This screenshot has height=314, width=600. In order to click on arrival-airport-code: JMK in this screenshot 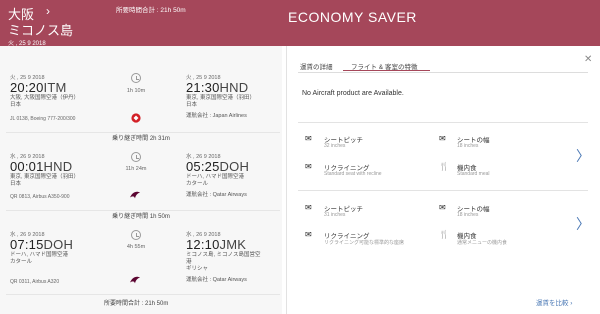, I will do `click(233, 244)`.